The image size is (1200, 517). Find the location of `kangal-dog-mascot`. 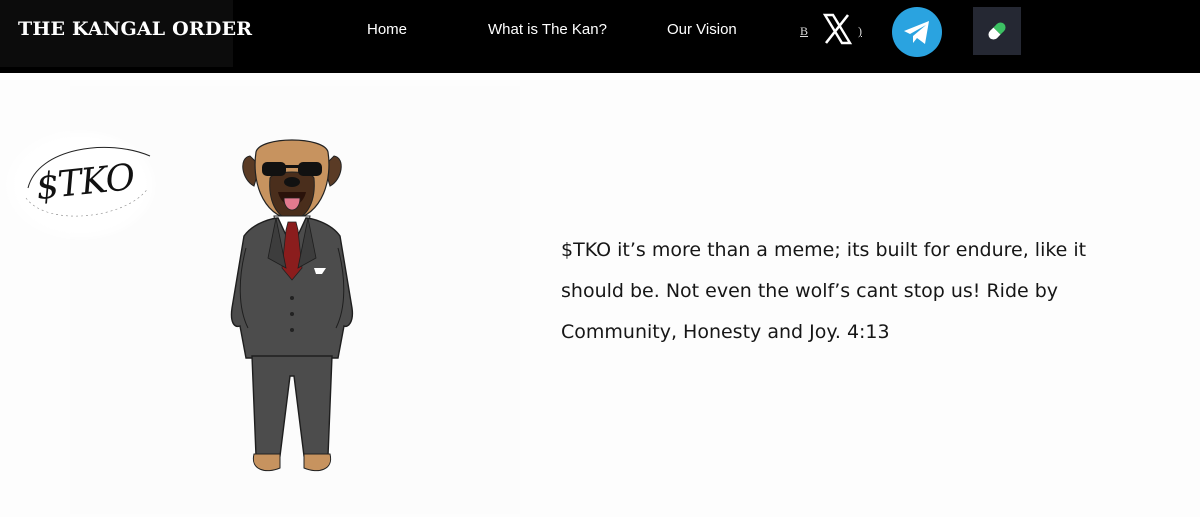

kangal-dog-mascot is located at coordinates (292, 305).